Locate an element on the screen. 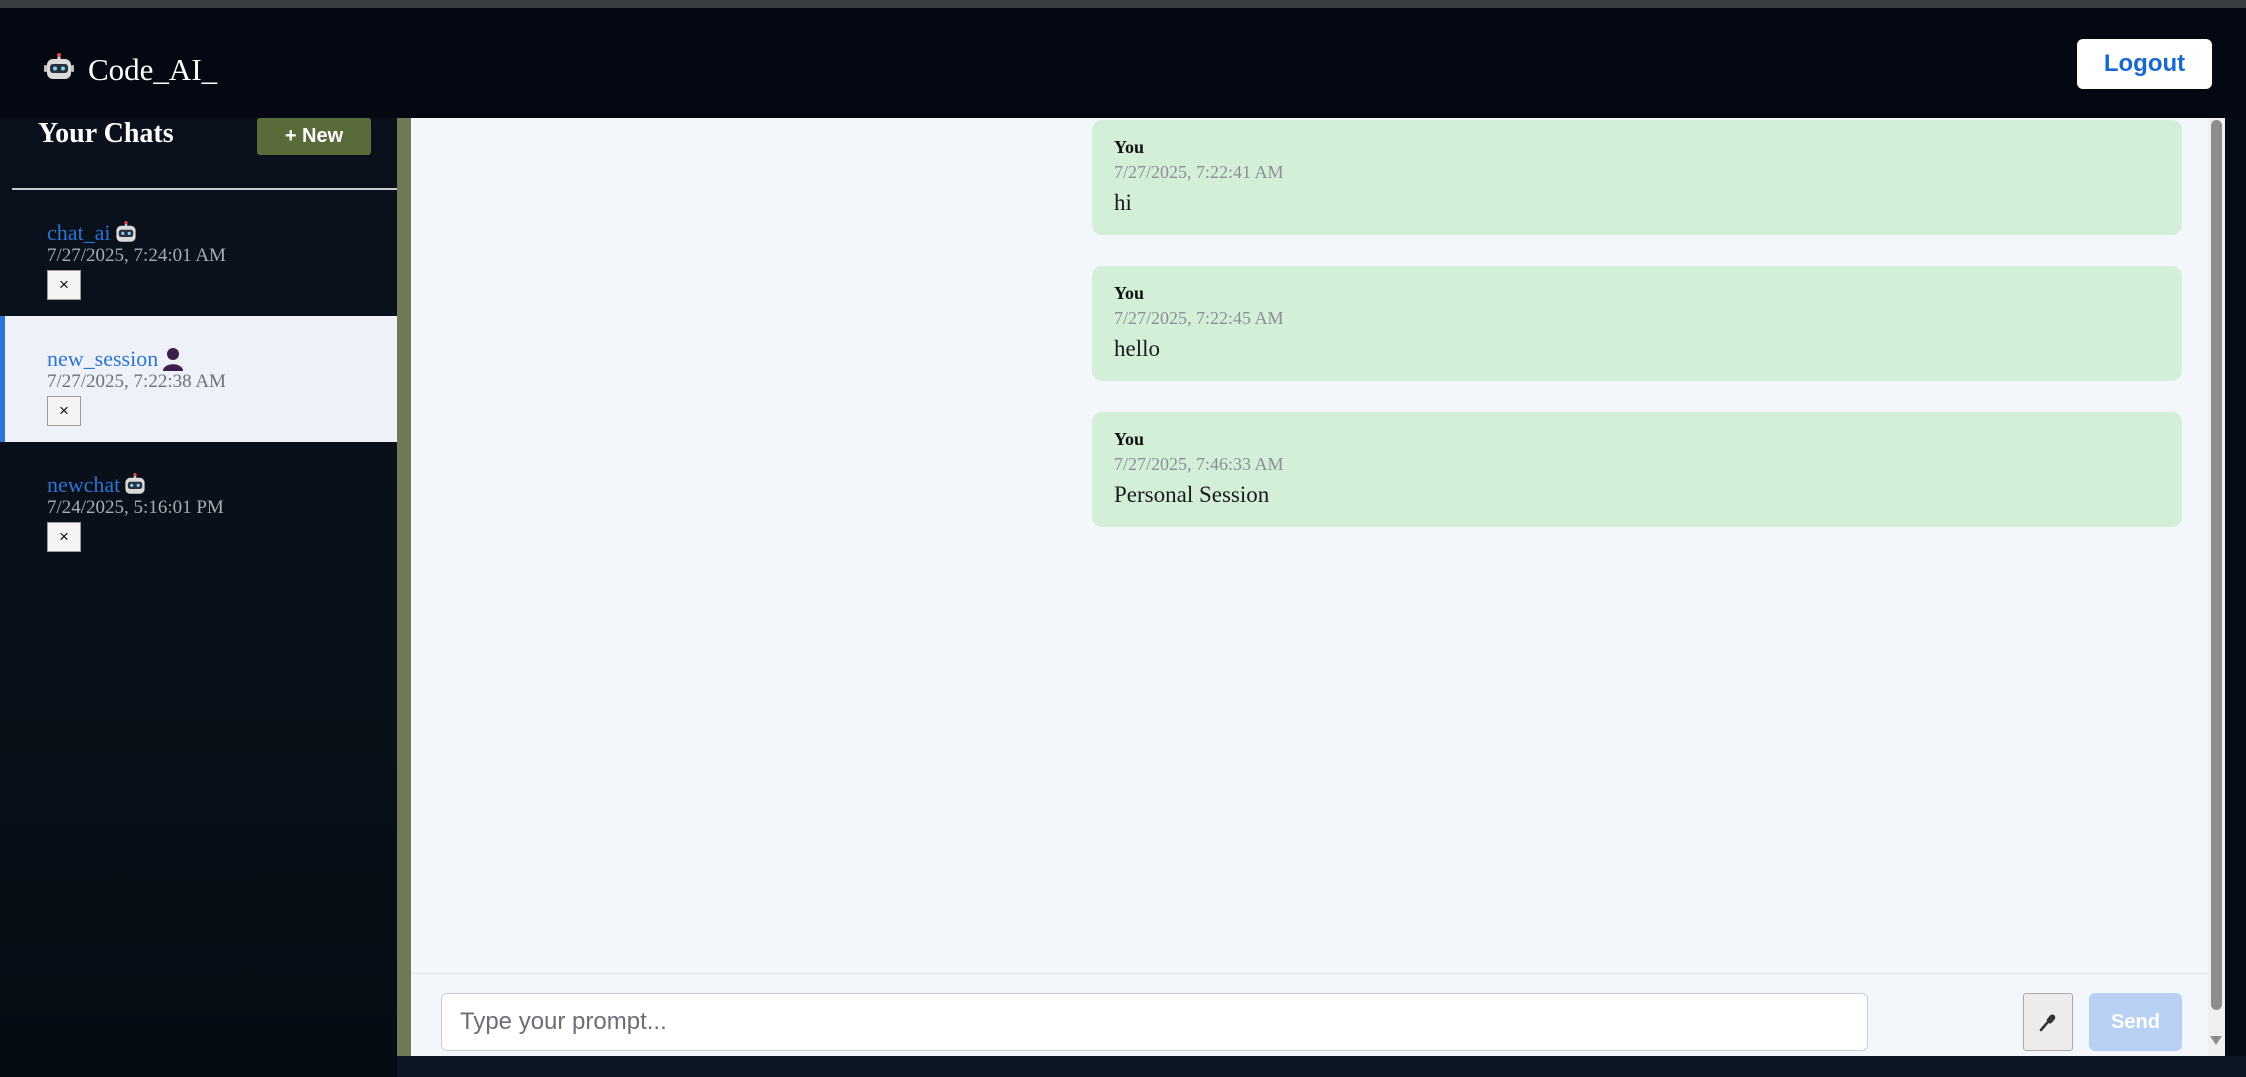 This screenshot has height=1077, width=2246. brand: Code_AI_ is located at coordinates (130, 70).